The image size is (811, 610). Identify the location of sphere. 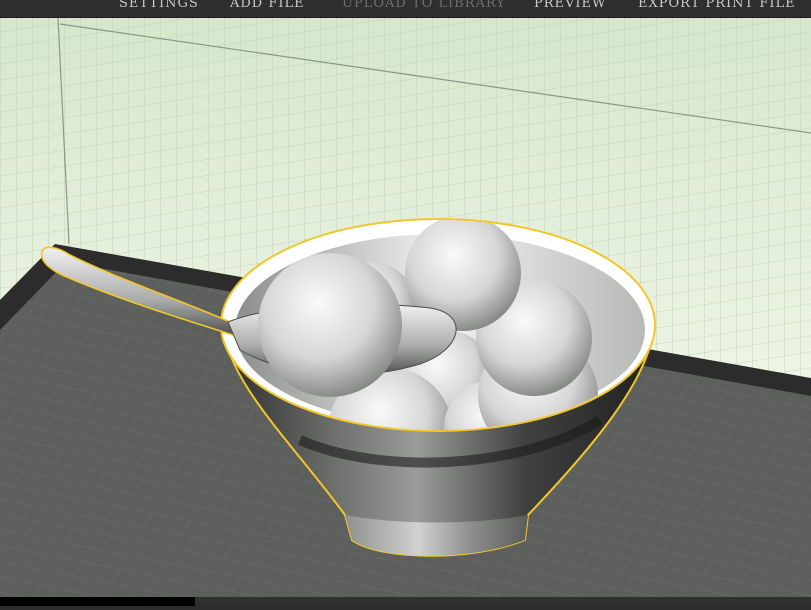
(330, 325).